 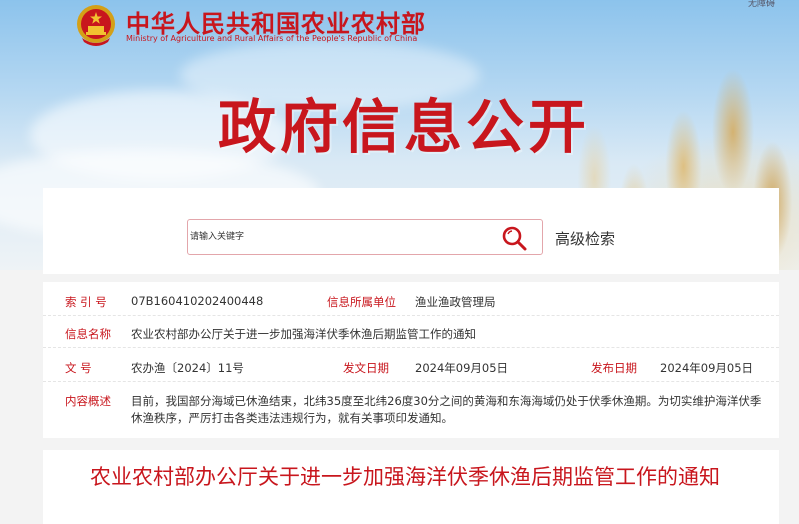 I want to click on name-label: 信息名称, so click(x=88, y=334).